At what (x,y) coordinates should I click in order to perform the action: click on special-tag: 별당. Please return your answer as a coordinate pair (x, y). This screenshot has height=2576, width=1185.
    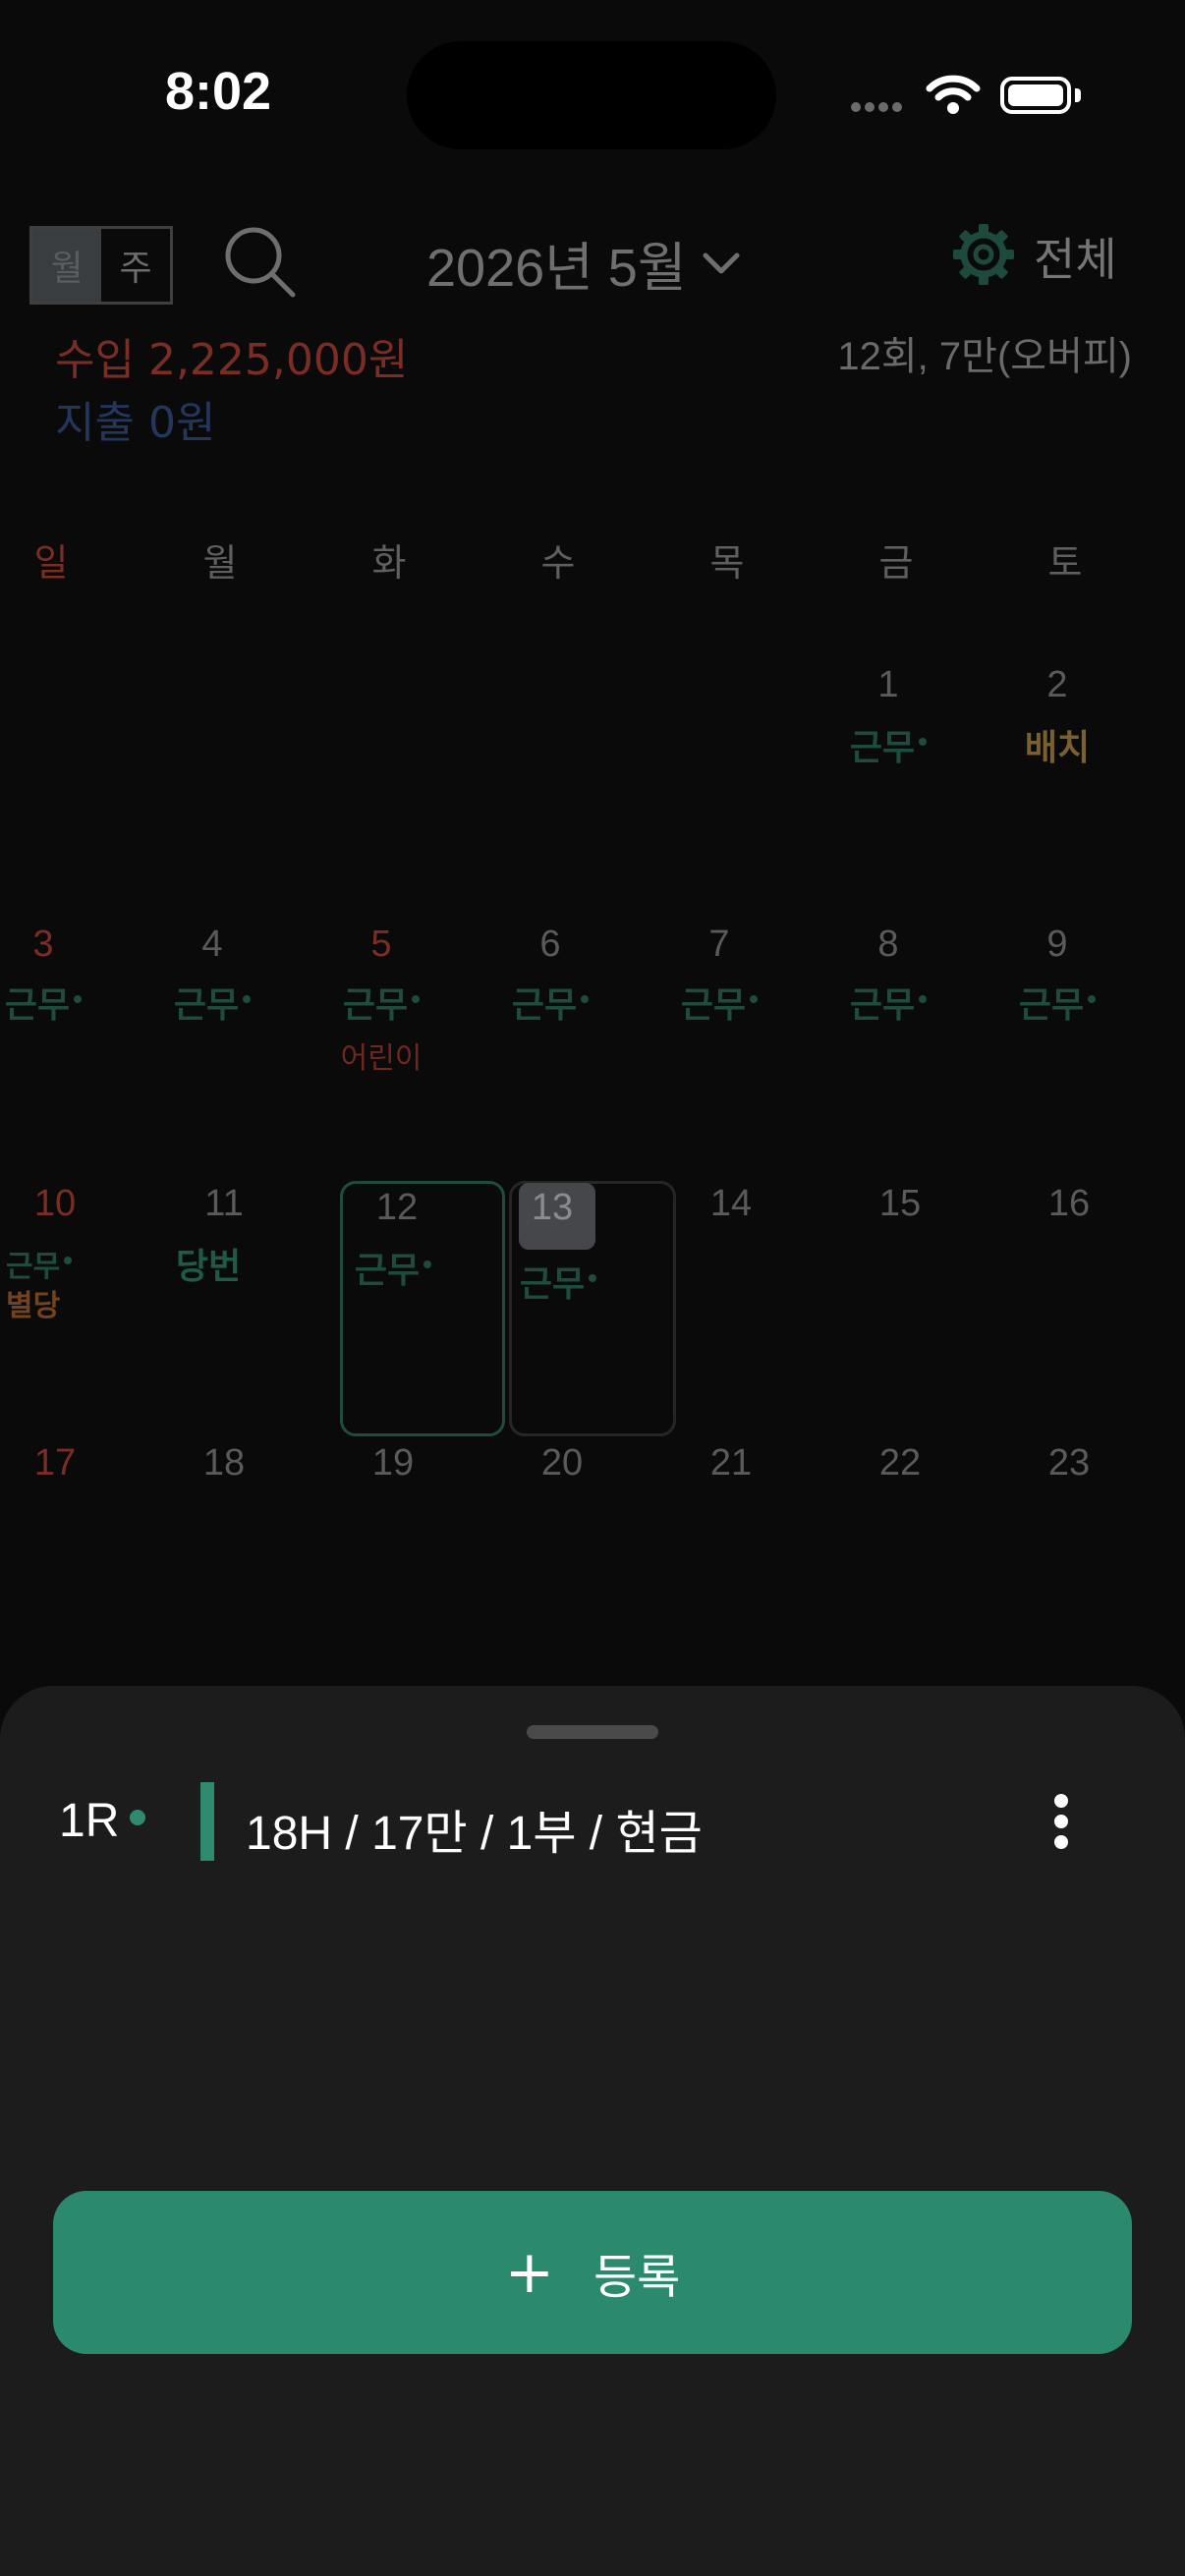
    Looking at the image, I should click on (34, 1306).